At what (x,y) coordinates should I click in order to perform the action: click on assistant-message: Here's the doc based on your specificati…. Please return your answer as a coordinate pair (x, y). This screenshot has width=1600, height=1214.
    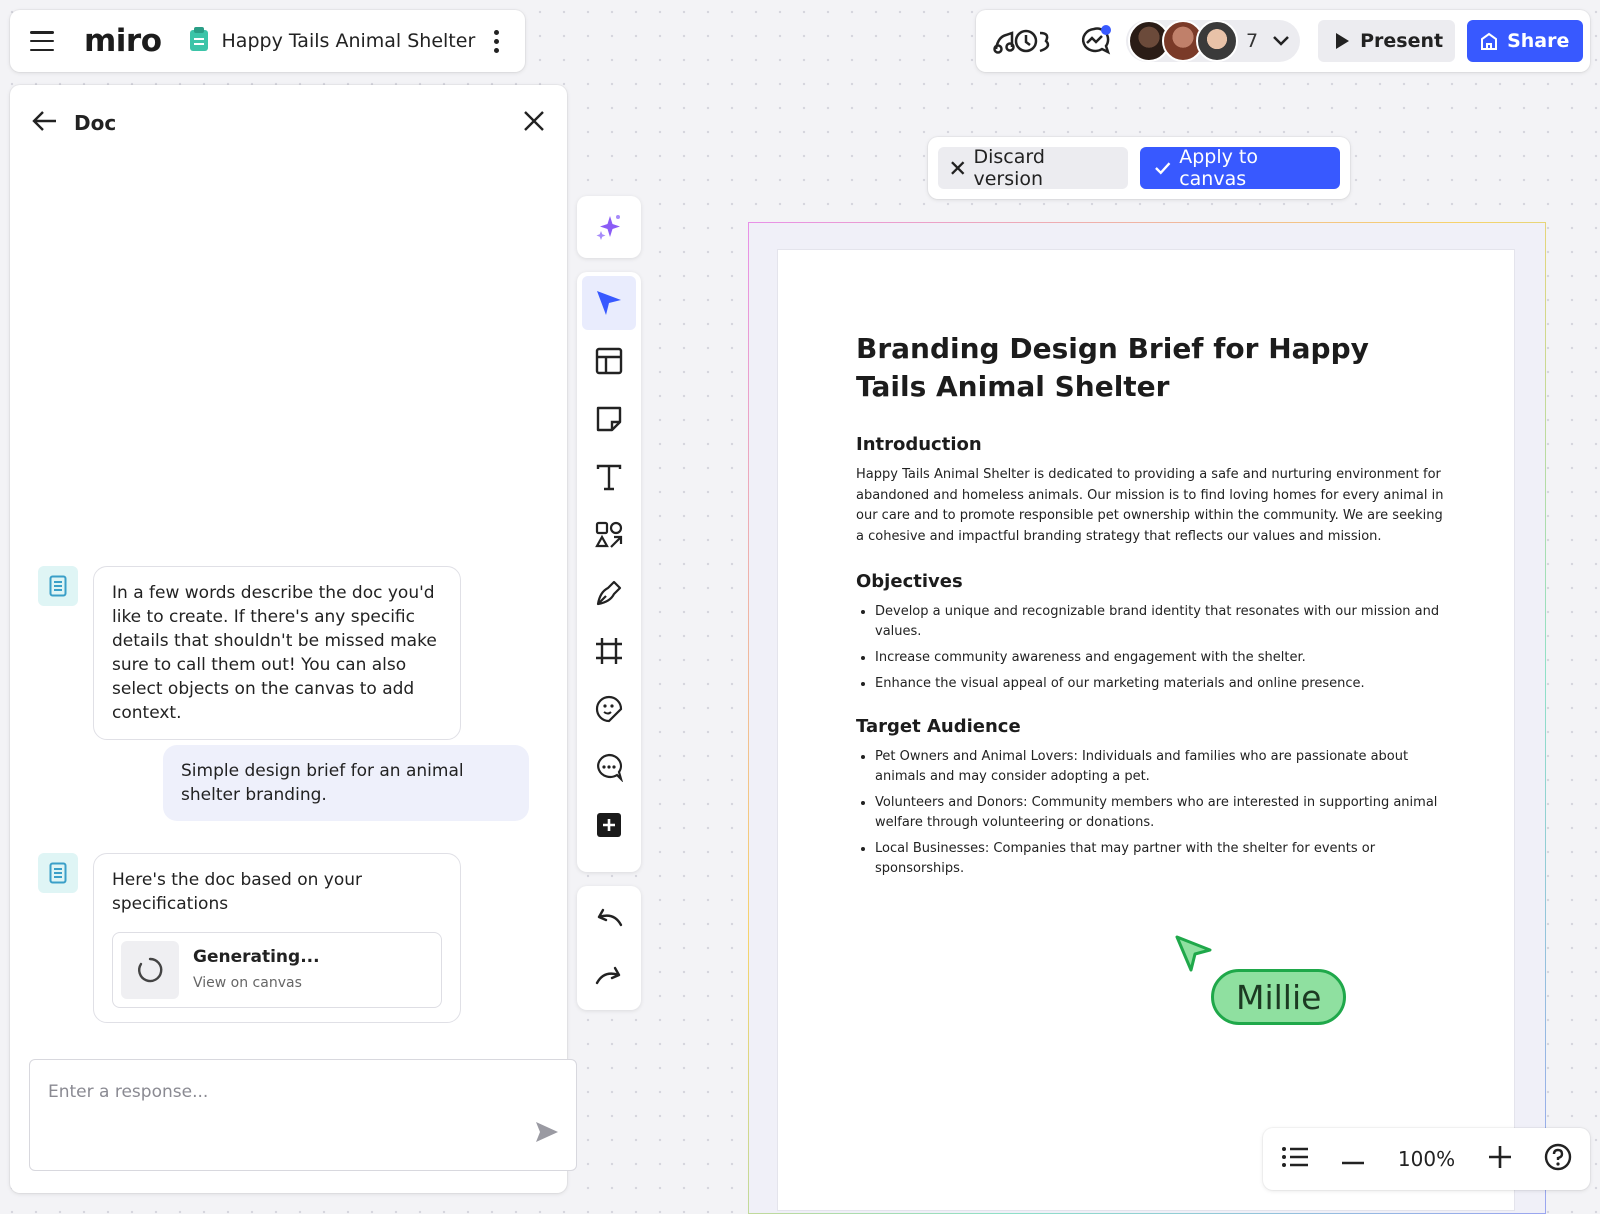
    Looking at the image, I should click on (277, 938).